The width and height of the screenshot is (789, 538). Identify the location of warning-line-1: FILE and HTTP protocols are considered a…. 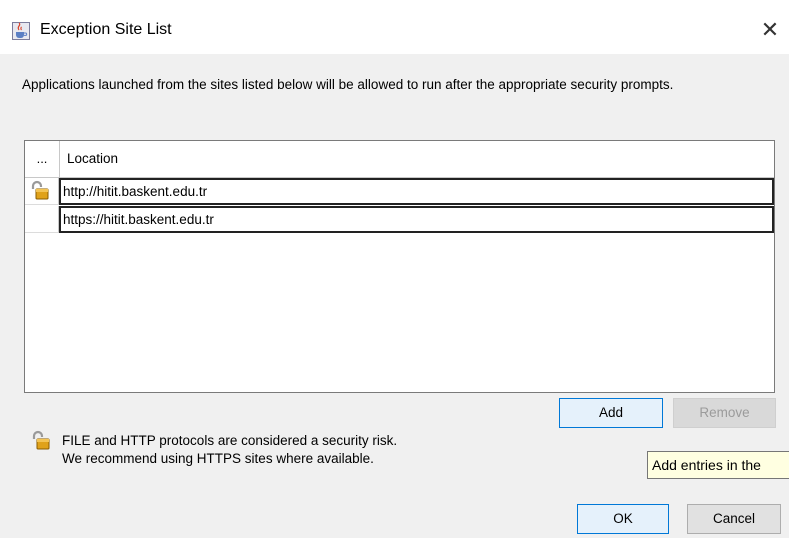
(230, 440).